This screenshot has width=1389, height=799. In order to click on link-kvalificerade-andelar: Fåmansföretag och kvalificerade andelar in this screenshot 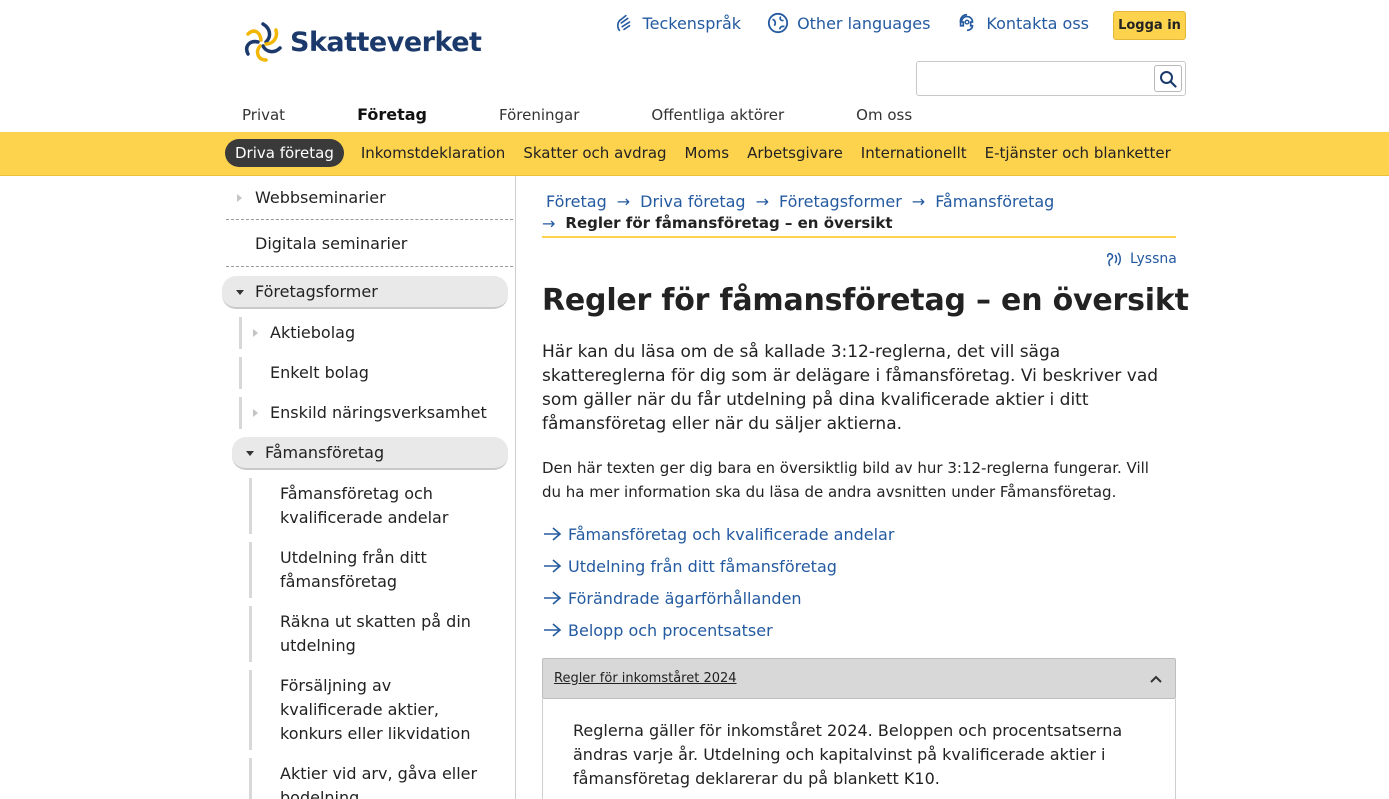, I will do `click(718, 534)`.